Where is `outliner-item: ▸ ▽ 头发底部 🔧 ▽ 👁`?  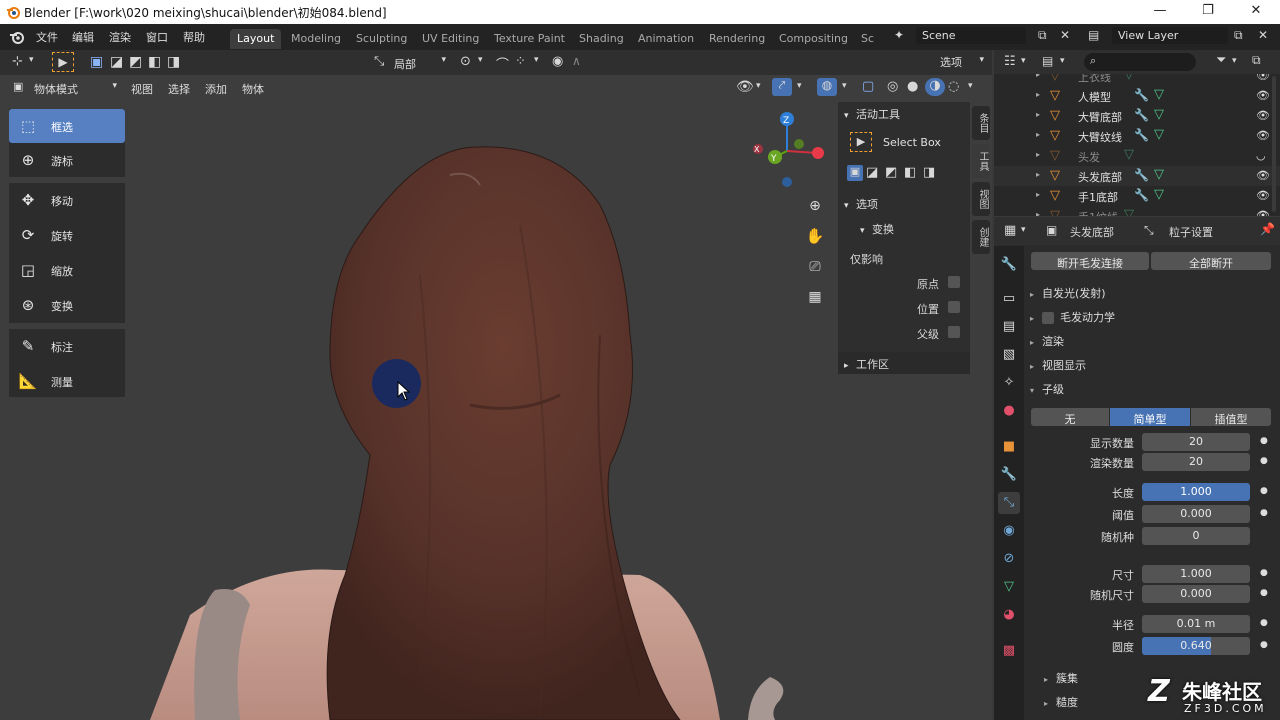
outliner-item: ▸ ▽ 头发底部 🔧 ▽ 👁 is located at coordinates (1137, 176).